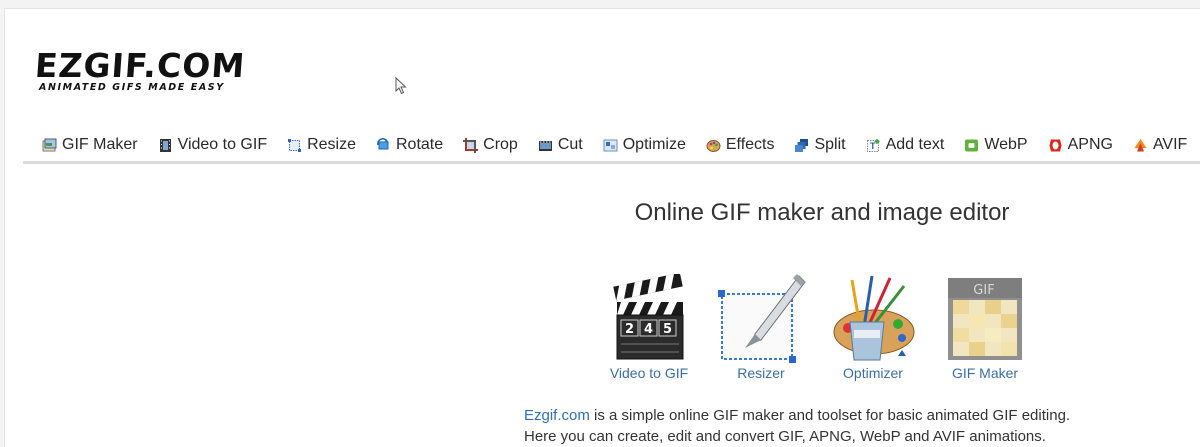 This screenshot has width=1200, height=447. What do you see at coordinates (983, 290) in the screenshot?
I see `svg-text: GIF` at bounding box center [983, 290].